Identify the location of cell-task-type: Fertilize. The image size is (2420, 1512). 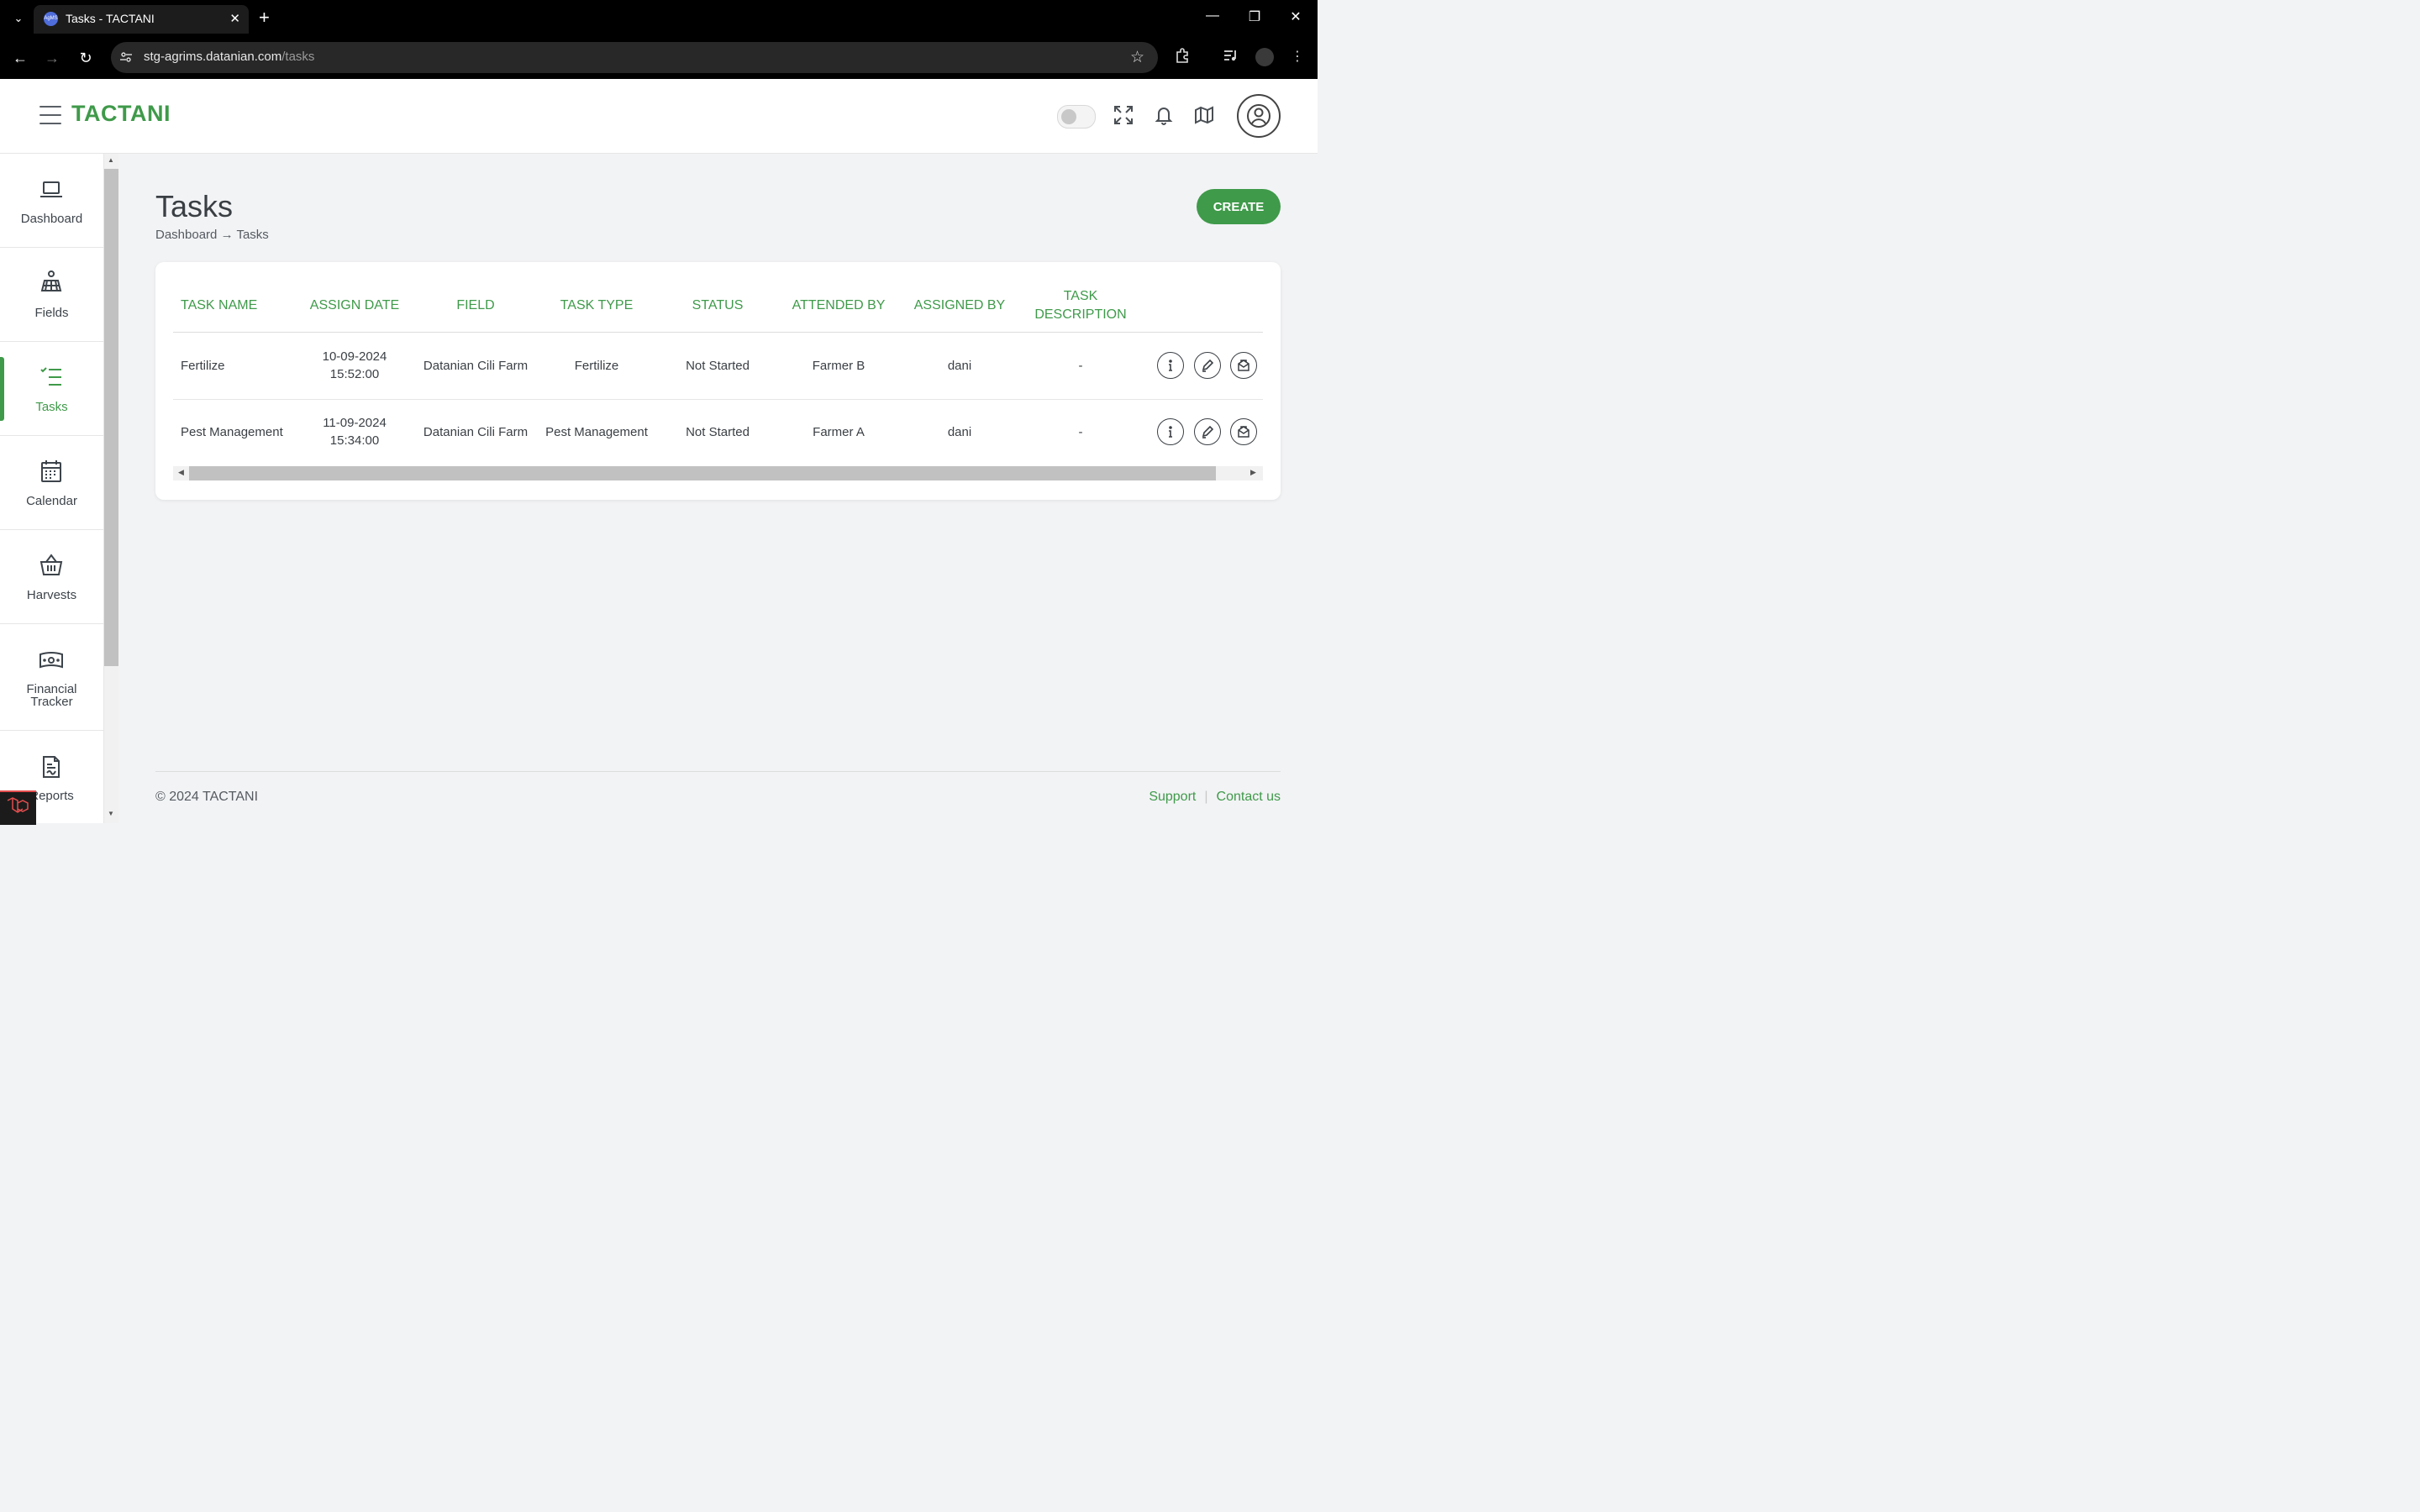
(597, 366).